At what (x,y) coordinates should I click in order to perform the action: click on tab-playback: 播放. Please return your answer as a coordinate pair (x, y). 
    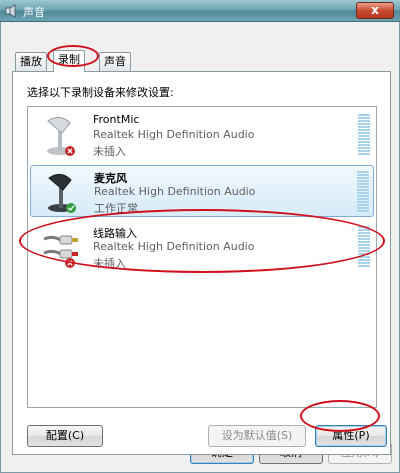
    Looking at the image, I should click on (31, 61).